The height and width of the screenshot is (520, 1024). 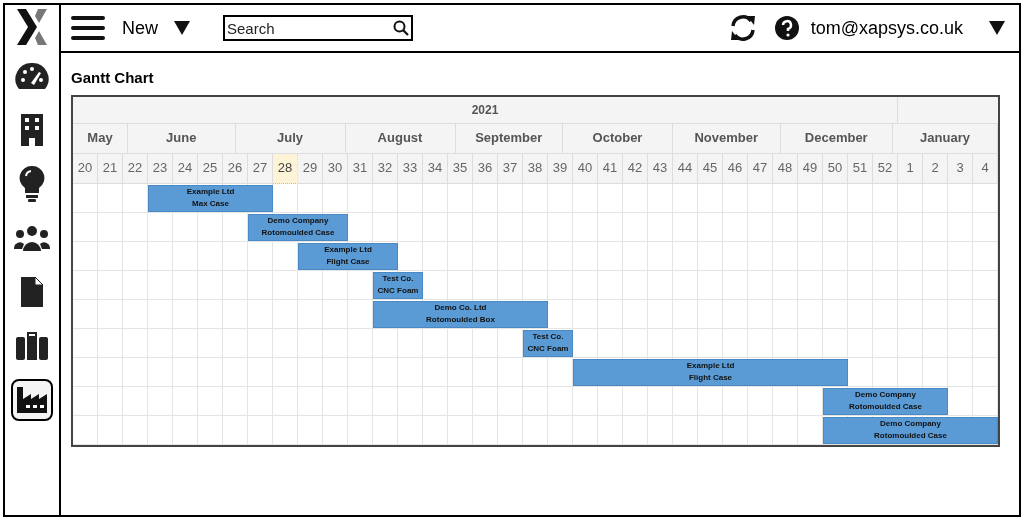 What do you see at coordinates (85, 168) in the screenshot?
I see `week-header: 20` at bounding box center [85, 168].